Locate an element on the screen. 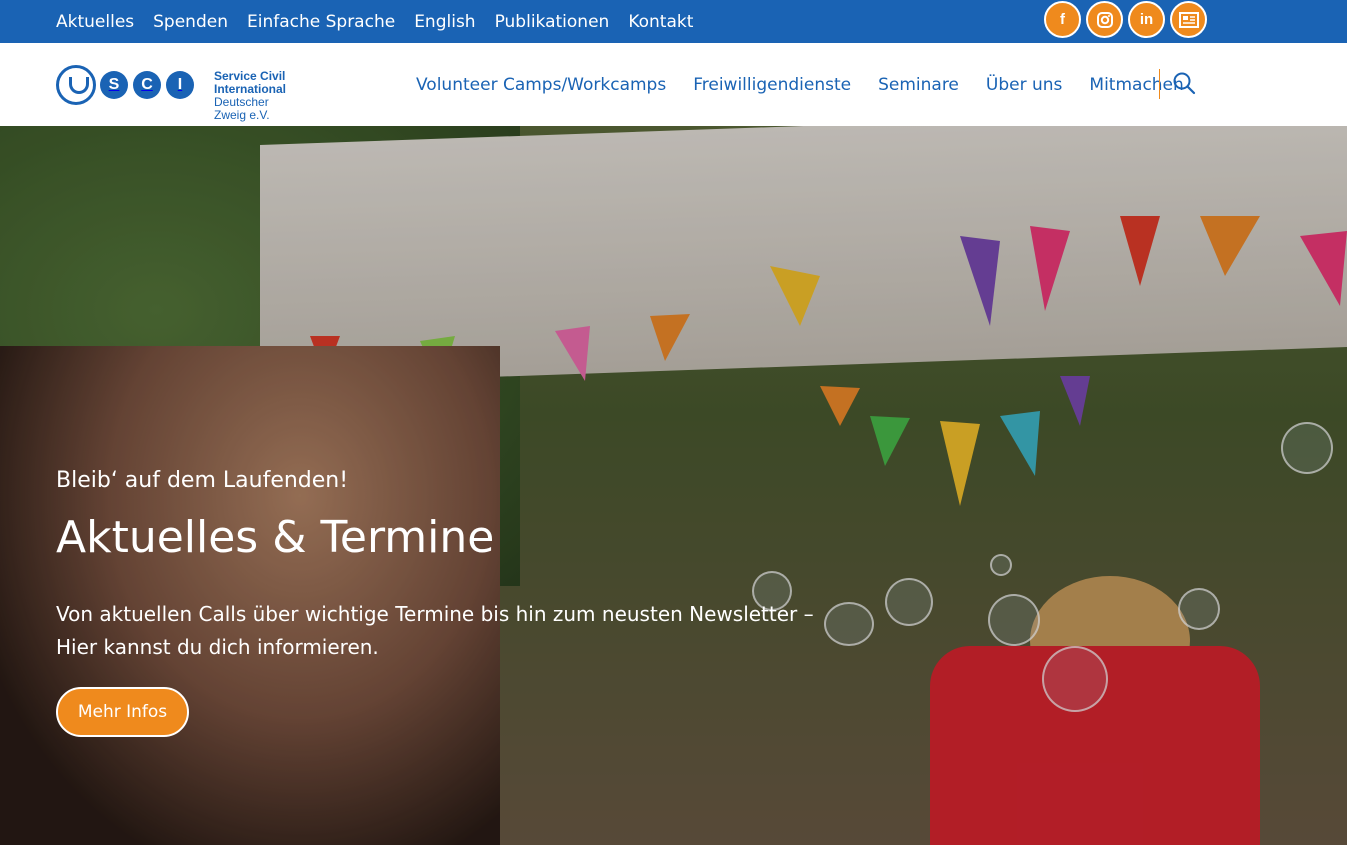  nav-divider is located at coordinates (1159, 84).